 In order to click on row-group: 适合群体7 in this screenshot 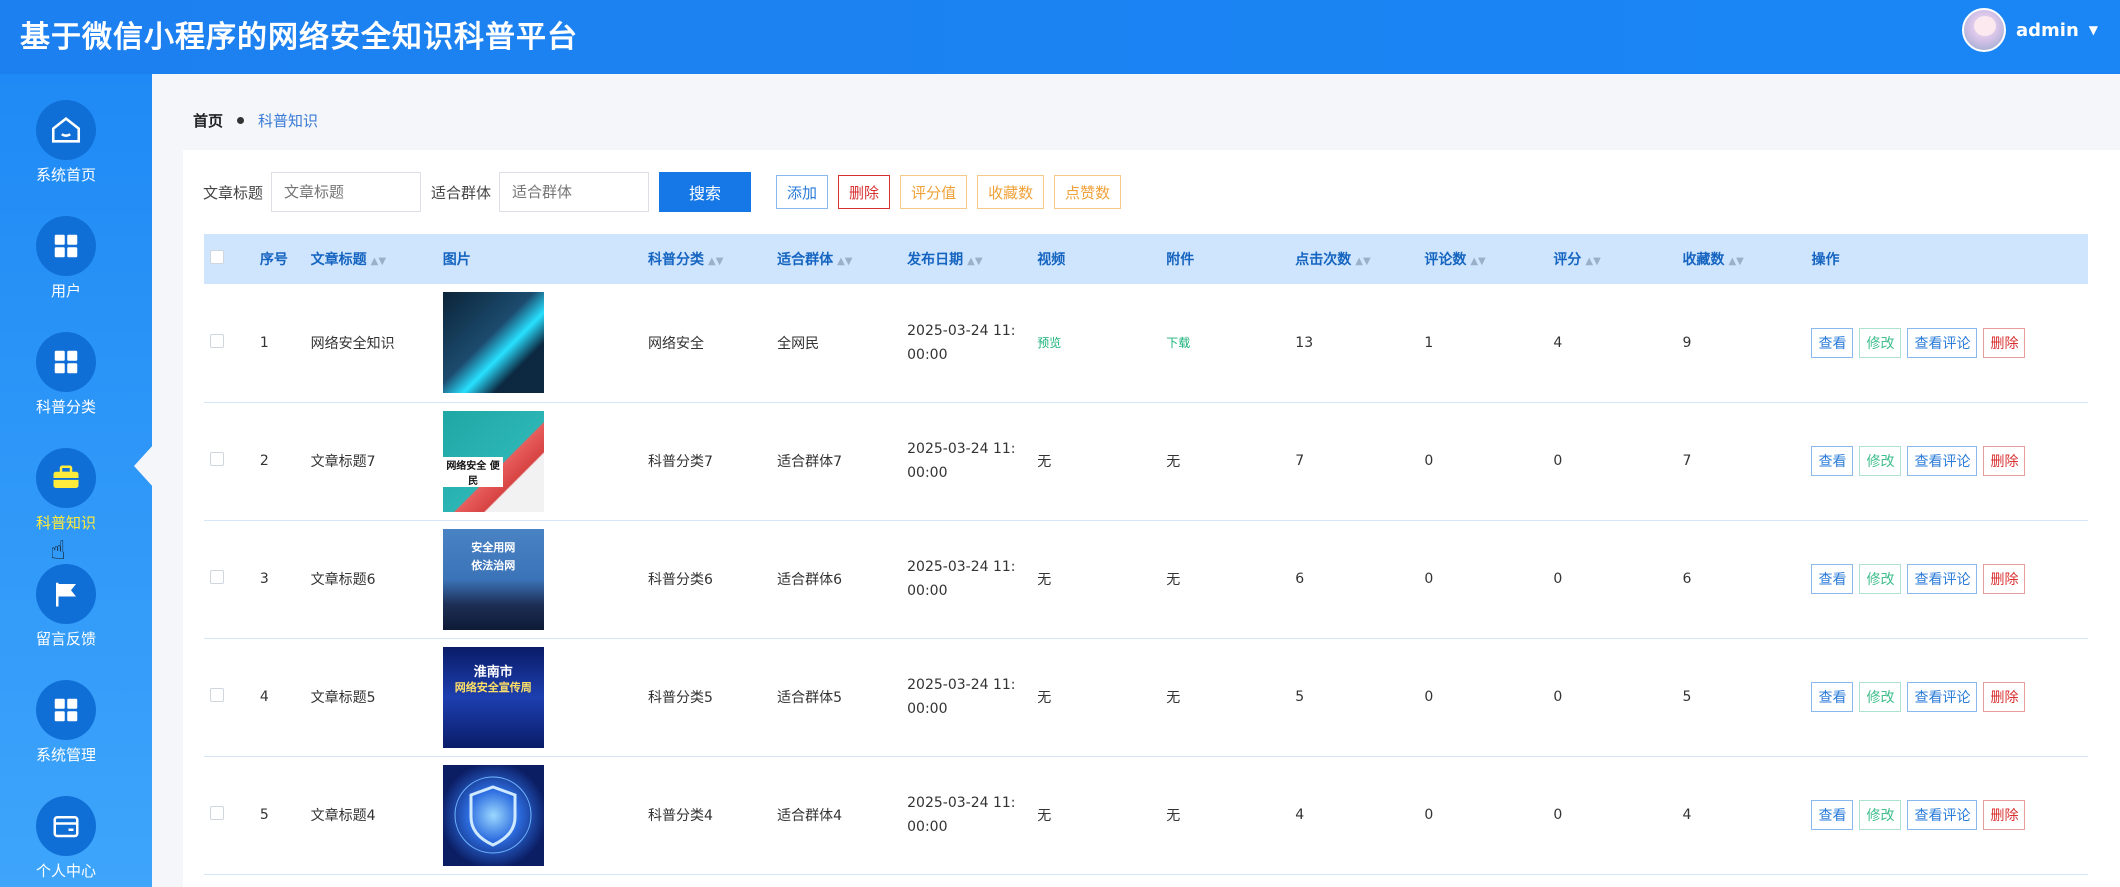, I will do `click(842, 461)`.